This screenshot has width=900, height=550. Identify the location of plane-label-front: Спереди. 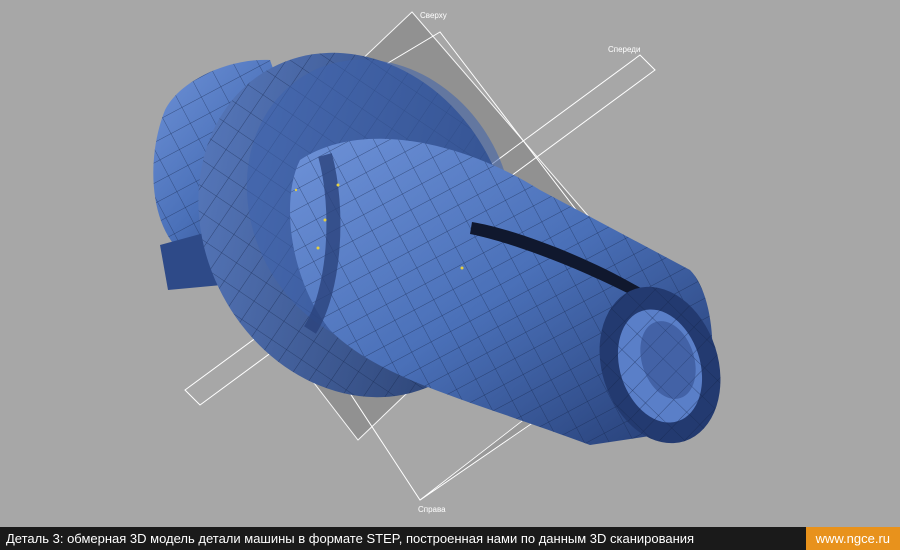
(624, 49).